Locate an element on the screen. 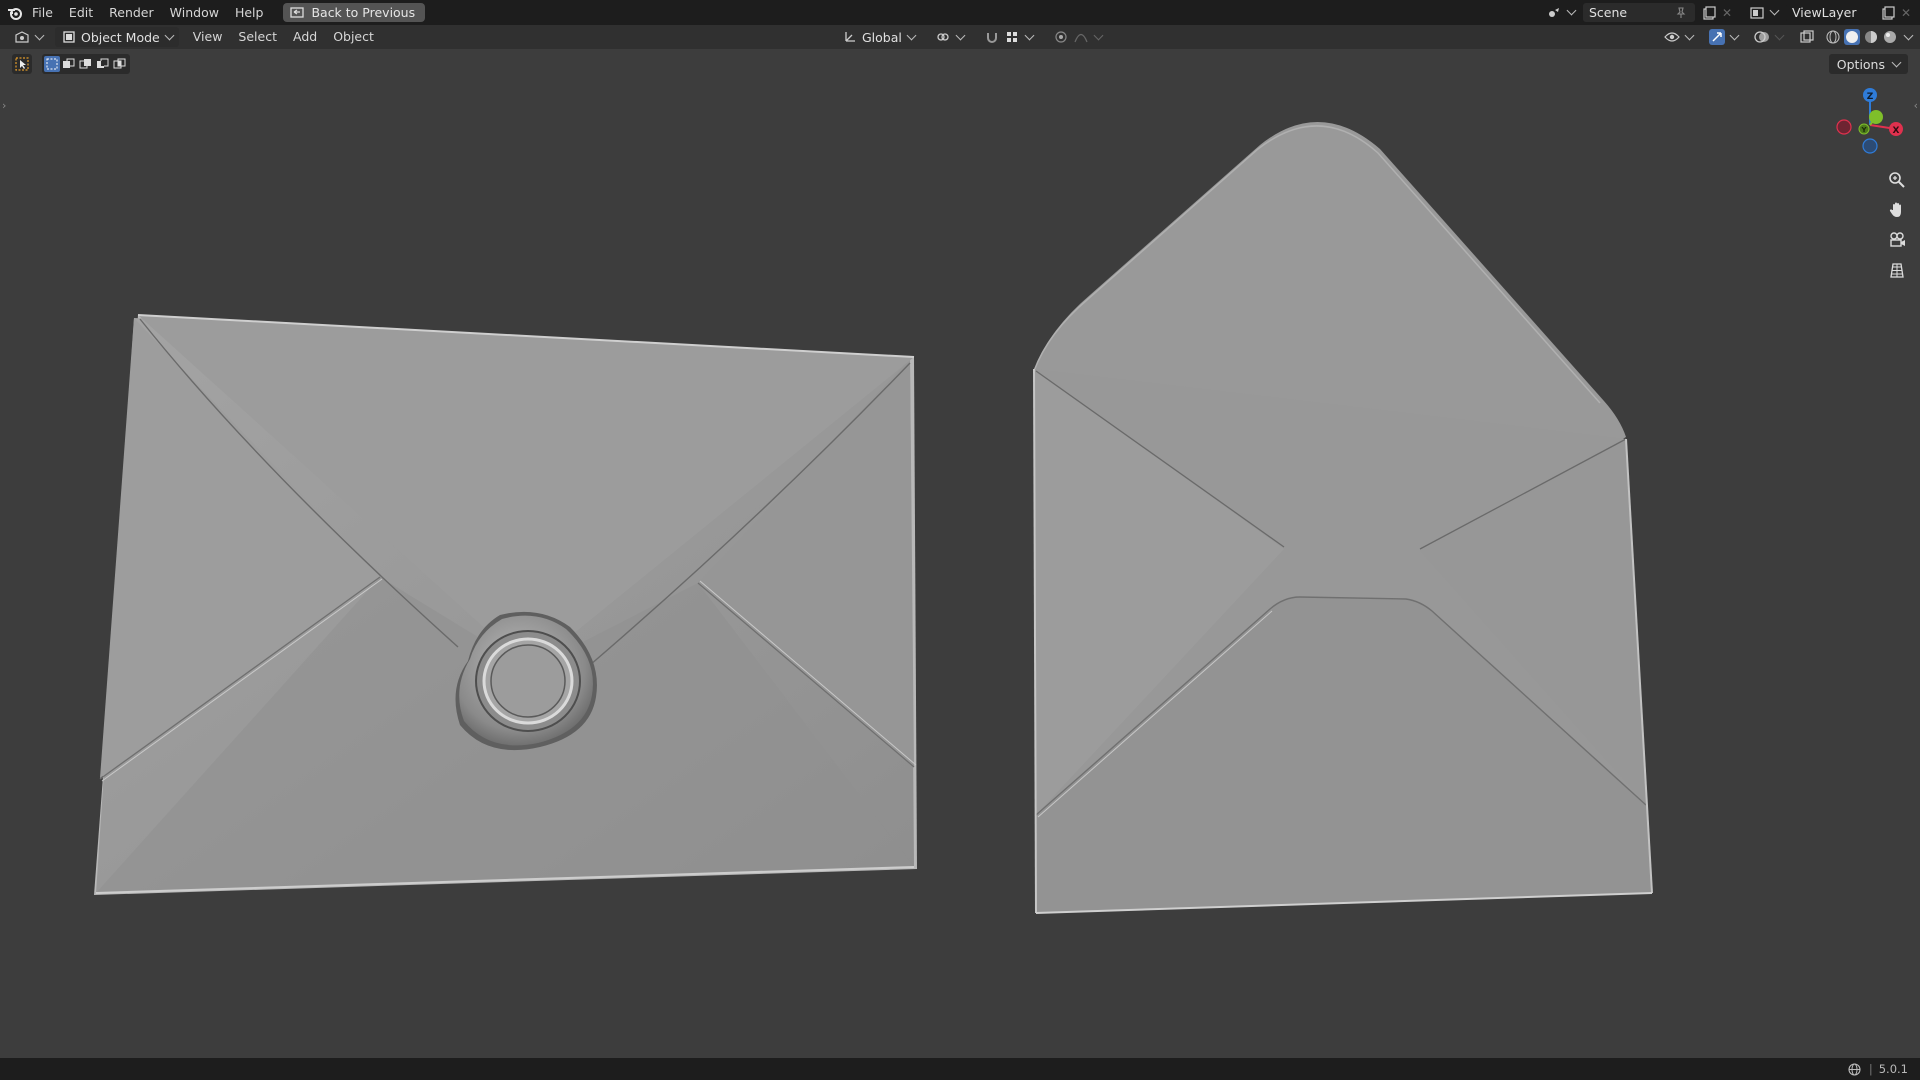 The height and width of the screenshot is (1080, 1920). transform-orientation-selector: Global is located at coordinates (878, 37).